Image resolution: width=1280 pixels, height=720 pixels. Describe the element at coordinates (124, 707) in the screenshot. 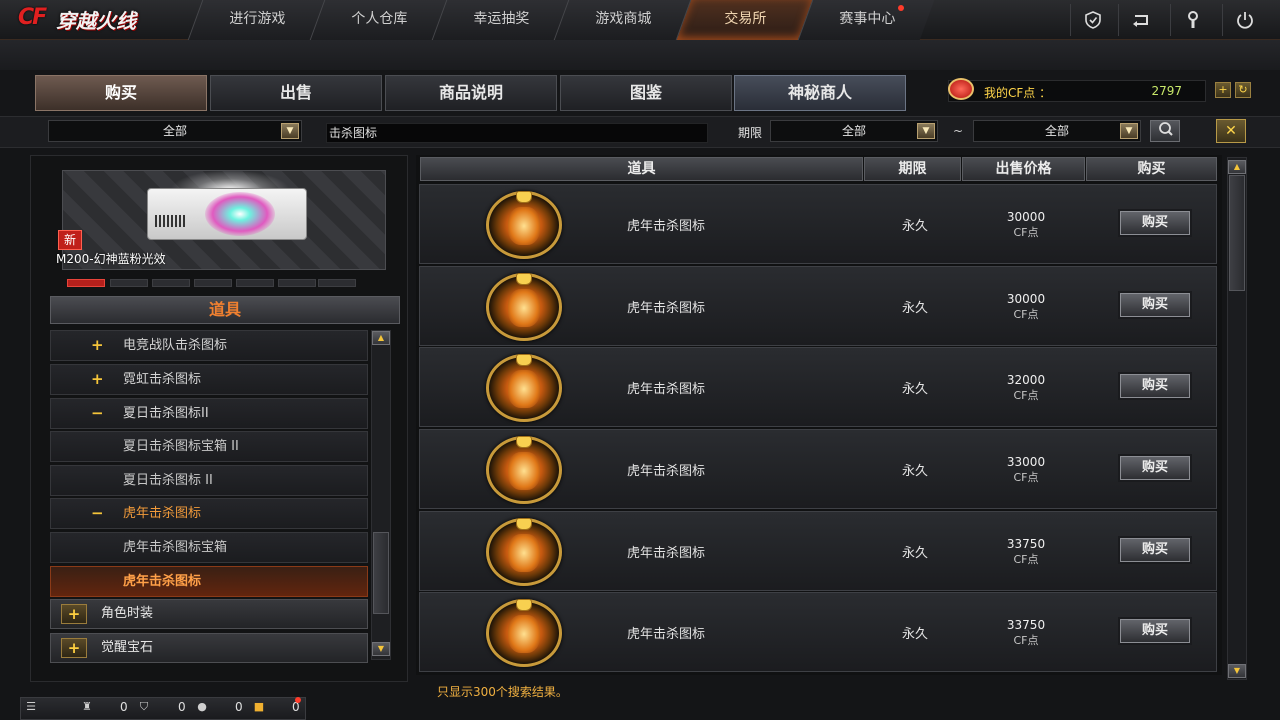

I see `friends-count: 0` at that location.